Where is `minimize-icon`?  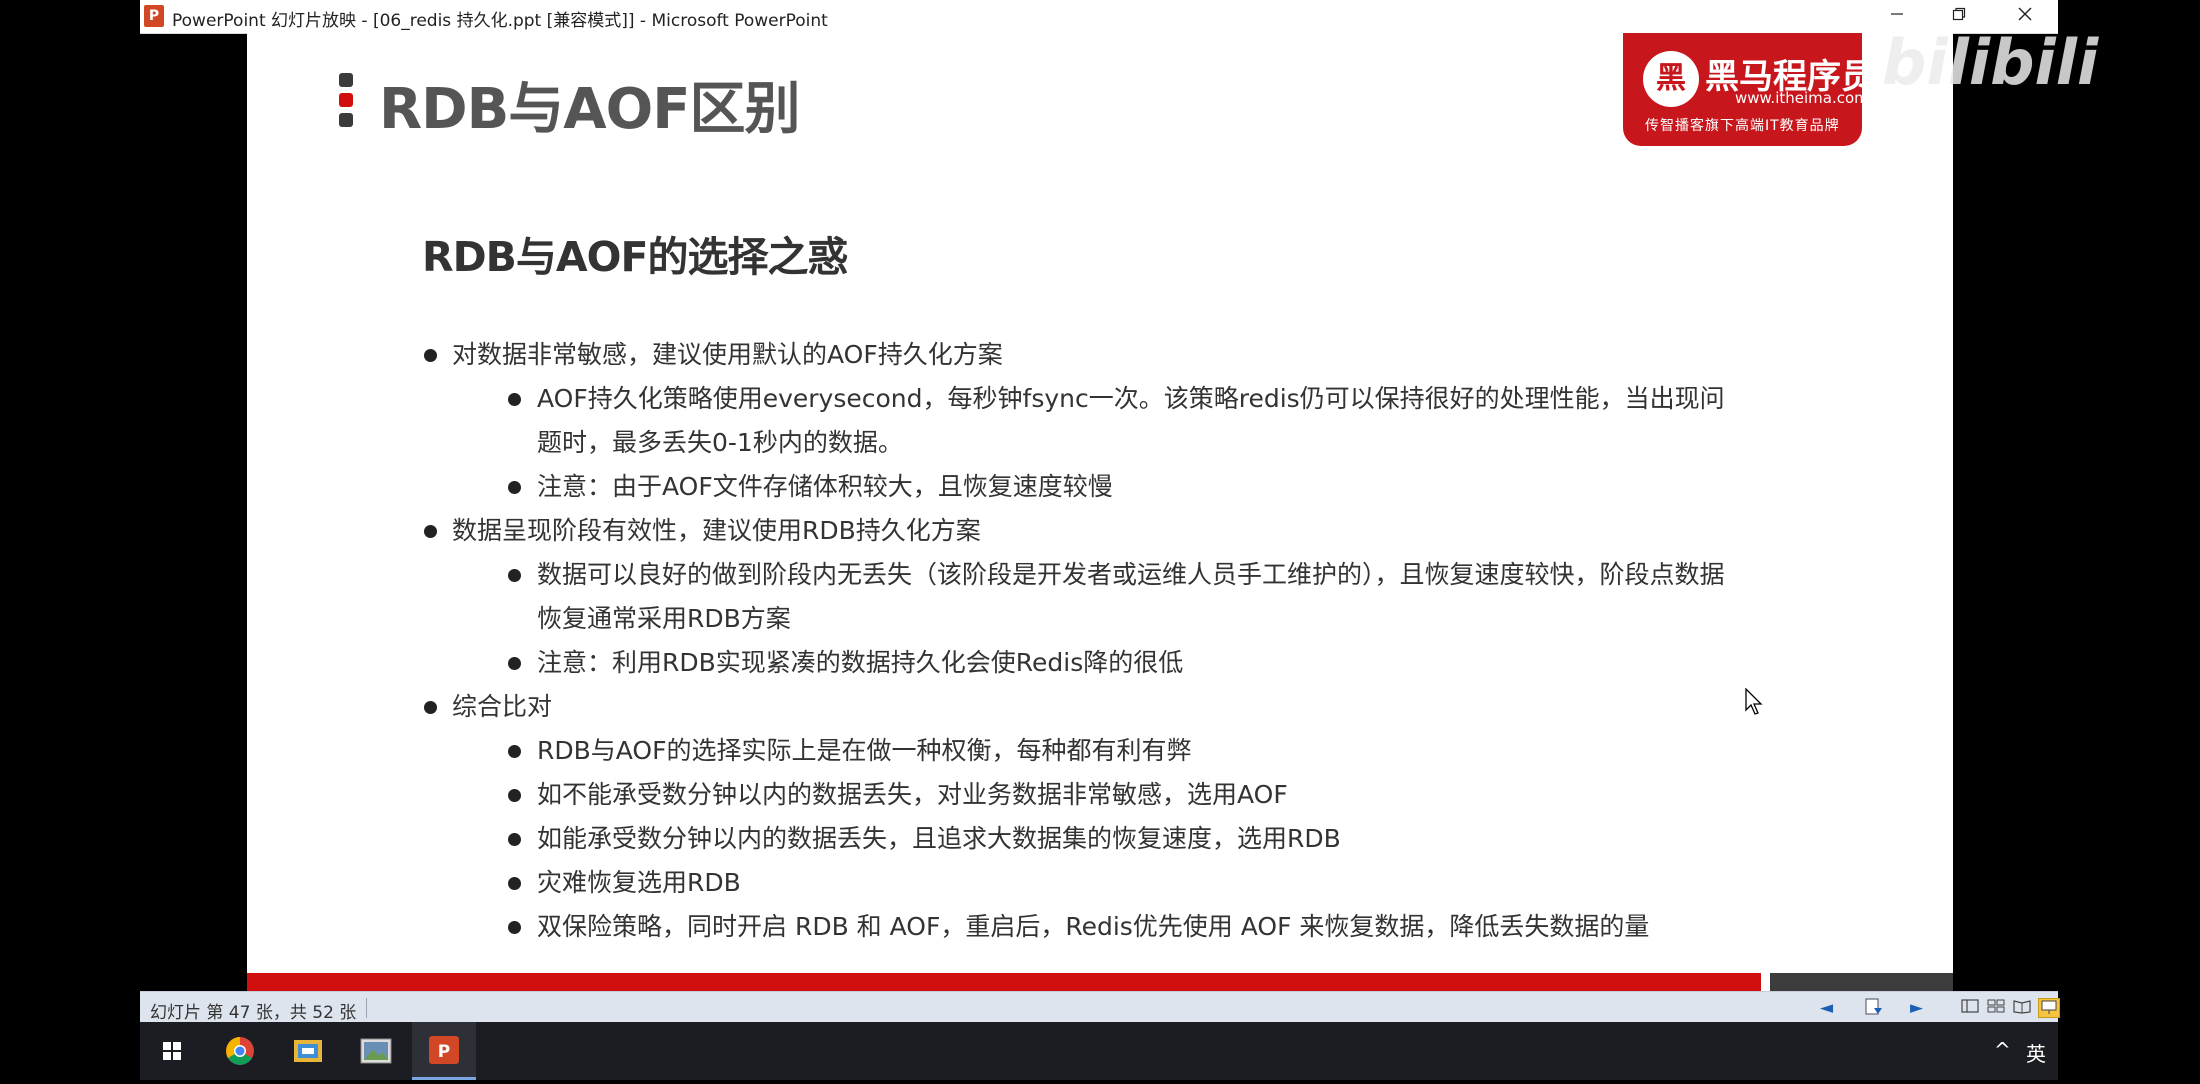 minimize-icon is located at coordinates (1897, 14).